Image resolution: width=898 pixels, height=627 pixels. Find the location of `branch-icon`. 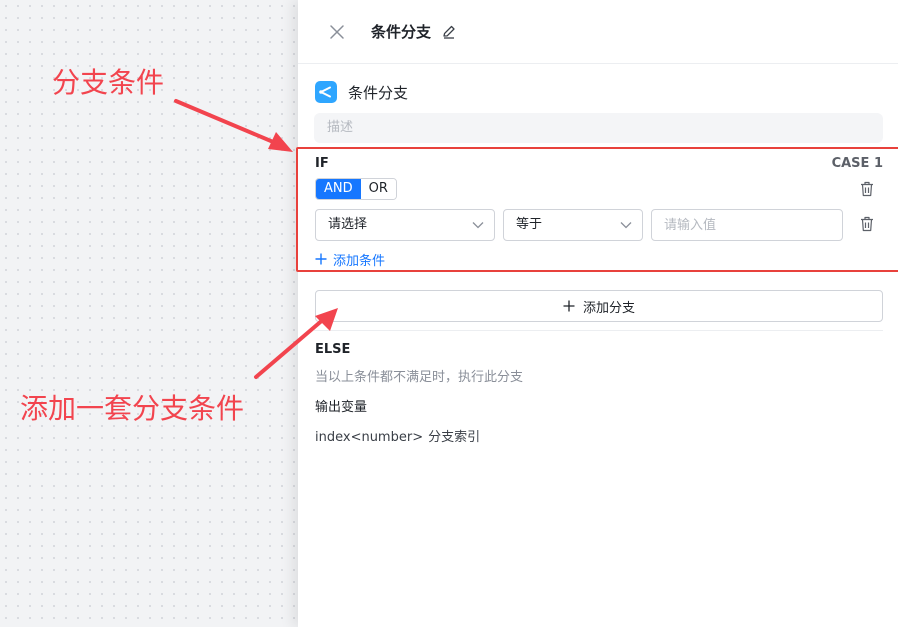

branch-icon is located at coordinates (326, 92).